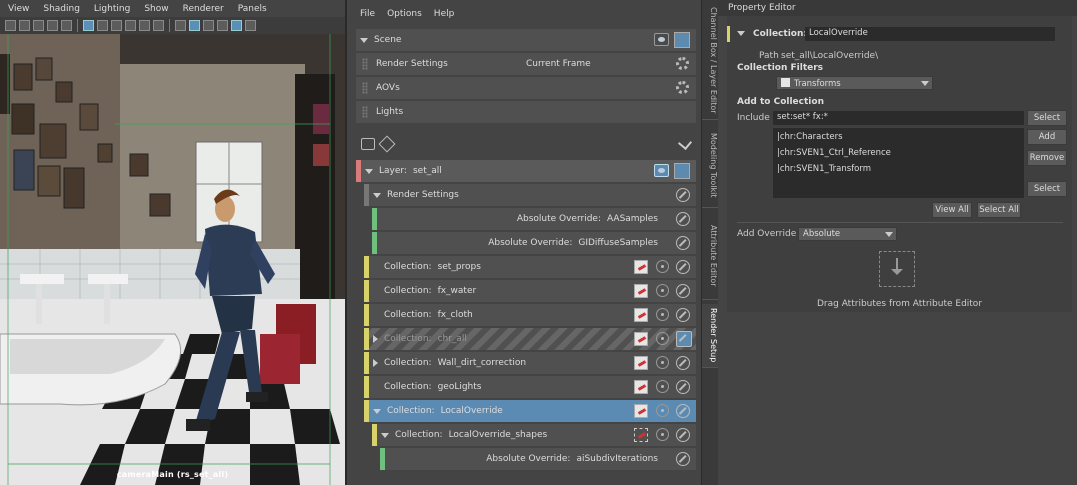  I want to click on menu-lighting: Lighting, so click(112, 9).